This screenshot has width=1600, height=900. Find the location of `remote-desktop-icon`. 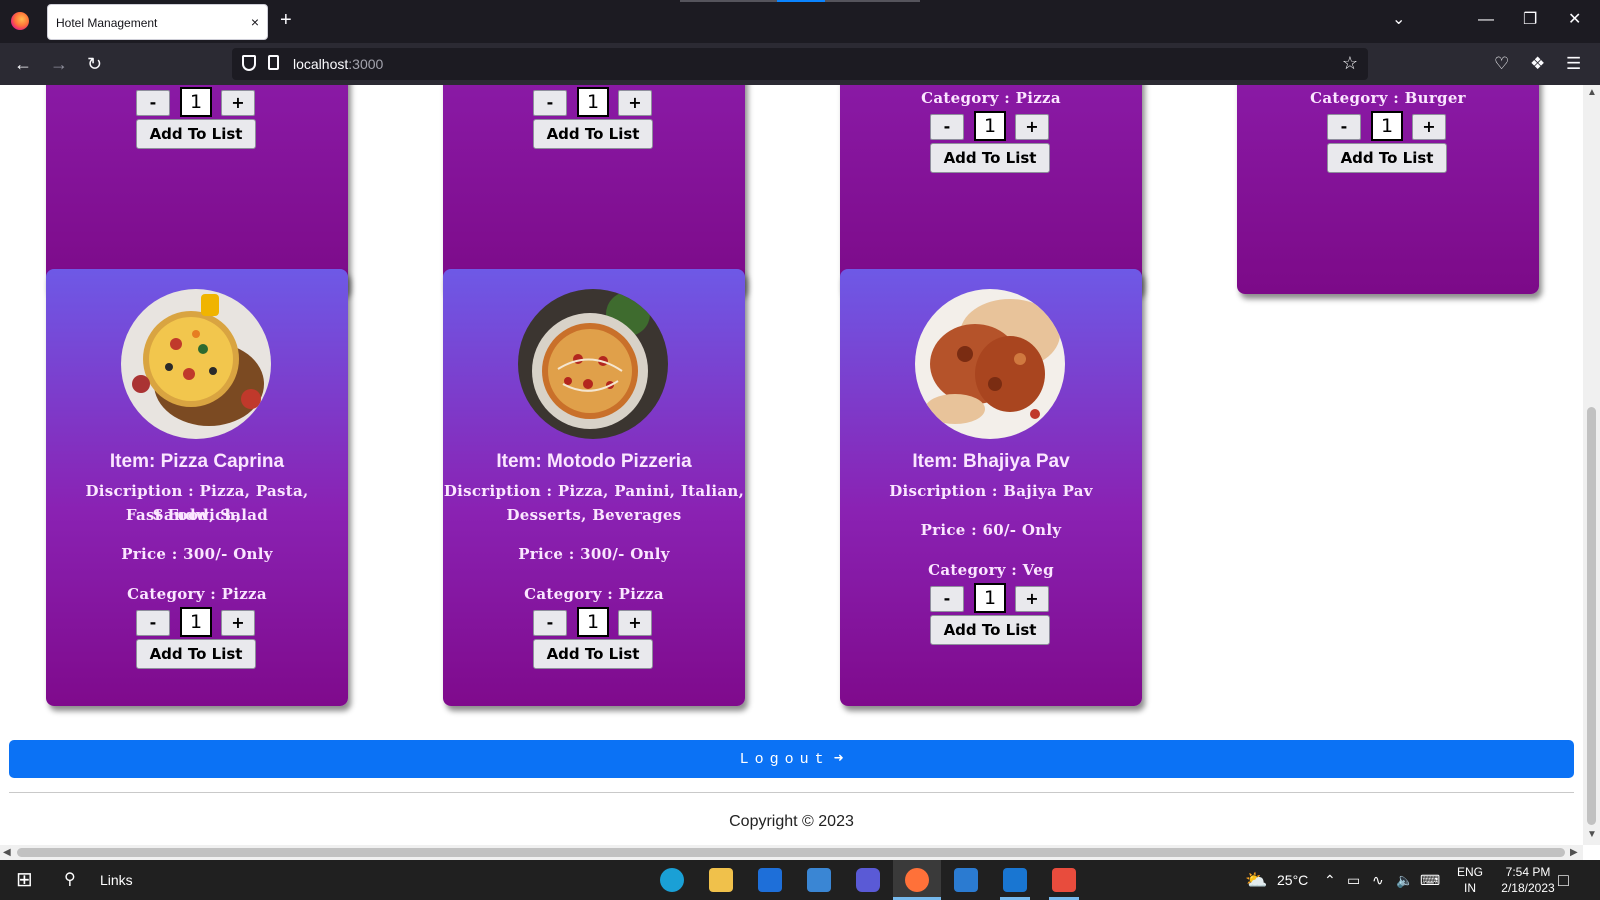

remote-desktop-icon is located at coordinates (966, 880).